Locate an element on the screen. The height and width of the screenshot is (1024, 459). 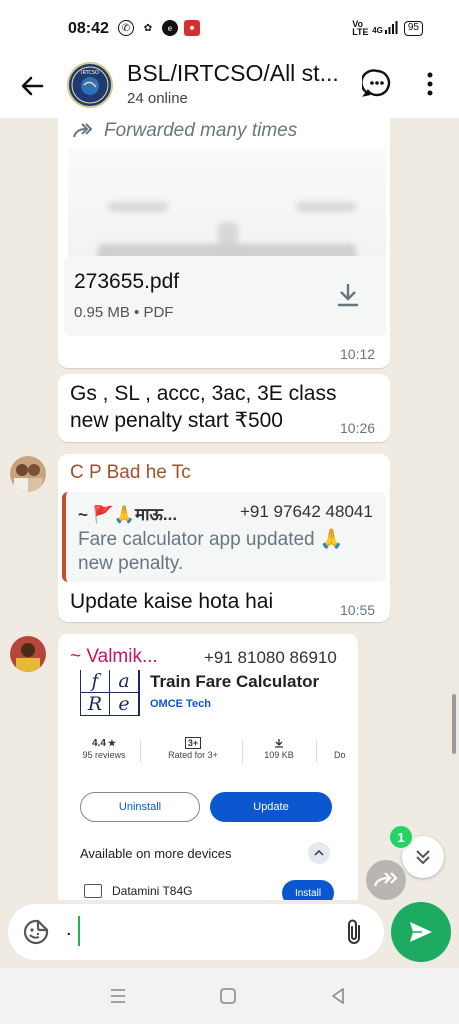
forwarded-label: Forwarded many times is located at coordinates (184, 131).